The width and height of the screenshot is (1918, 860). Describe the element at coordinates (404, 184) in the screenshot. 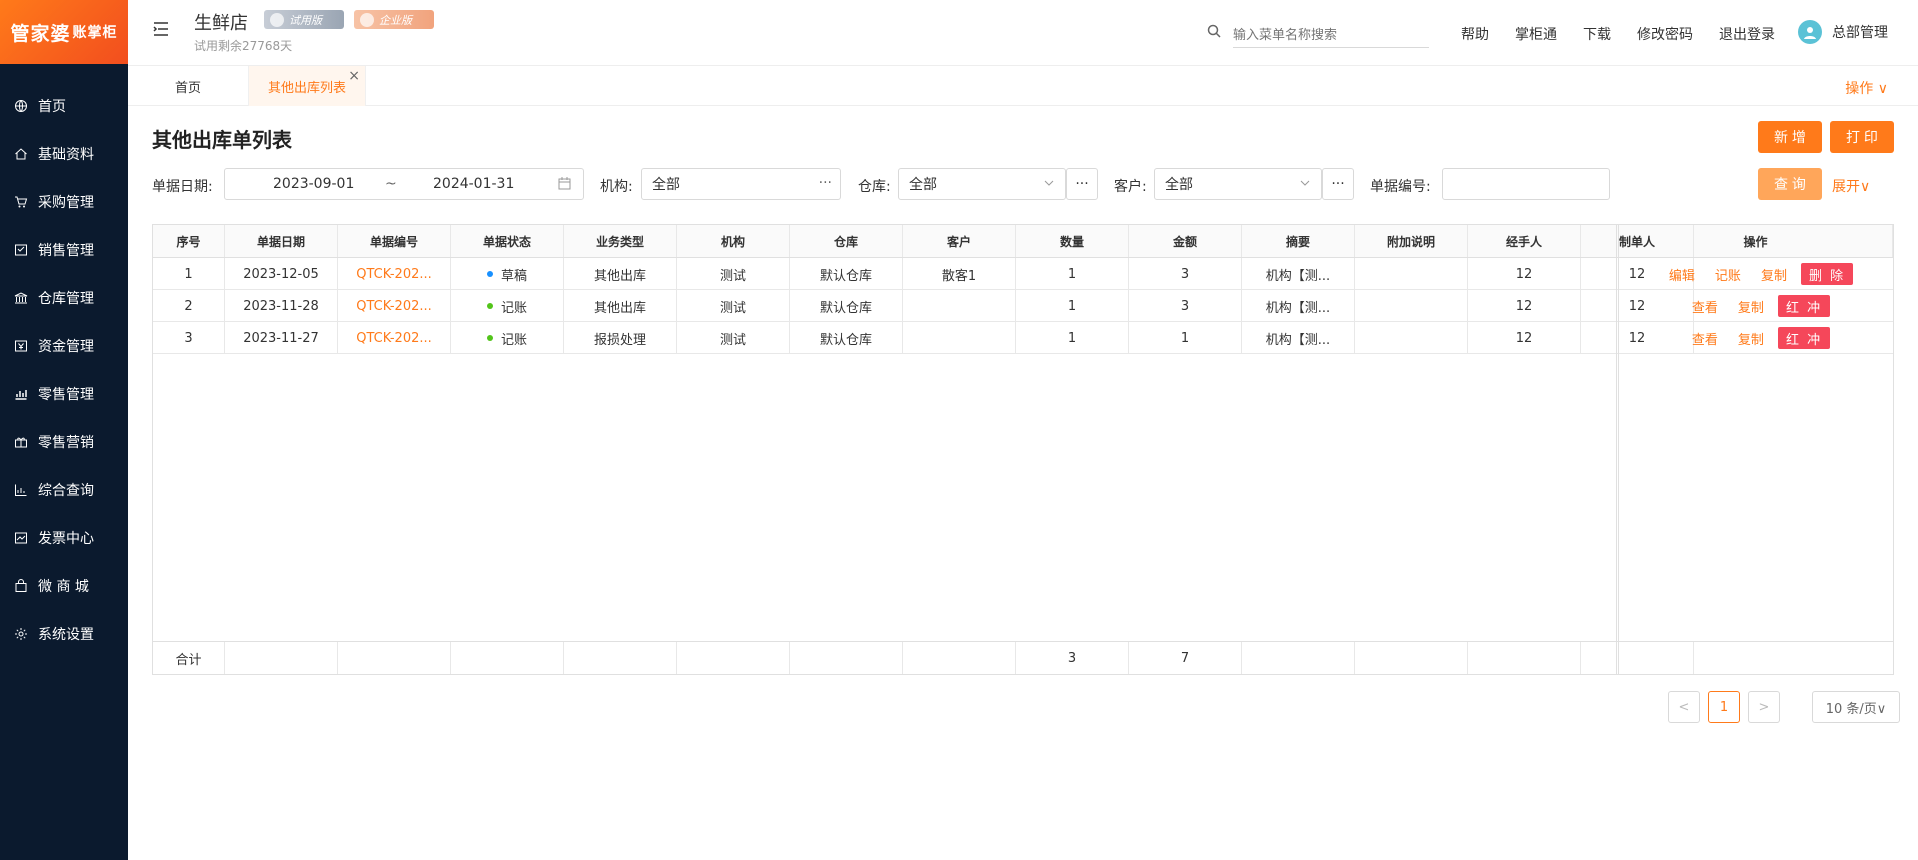

I see `date-range-picker: 2023-09-01 ~ 2024-01-31` at that location.